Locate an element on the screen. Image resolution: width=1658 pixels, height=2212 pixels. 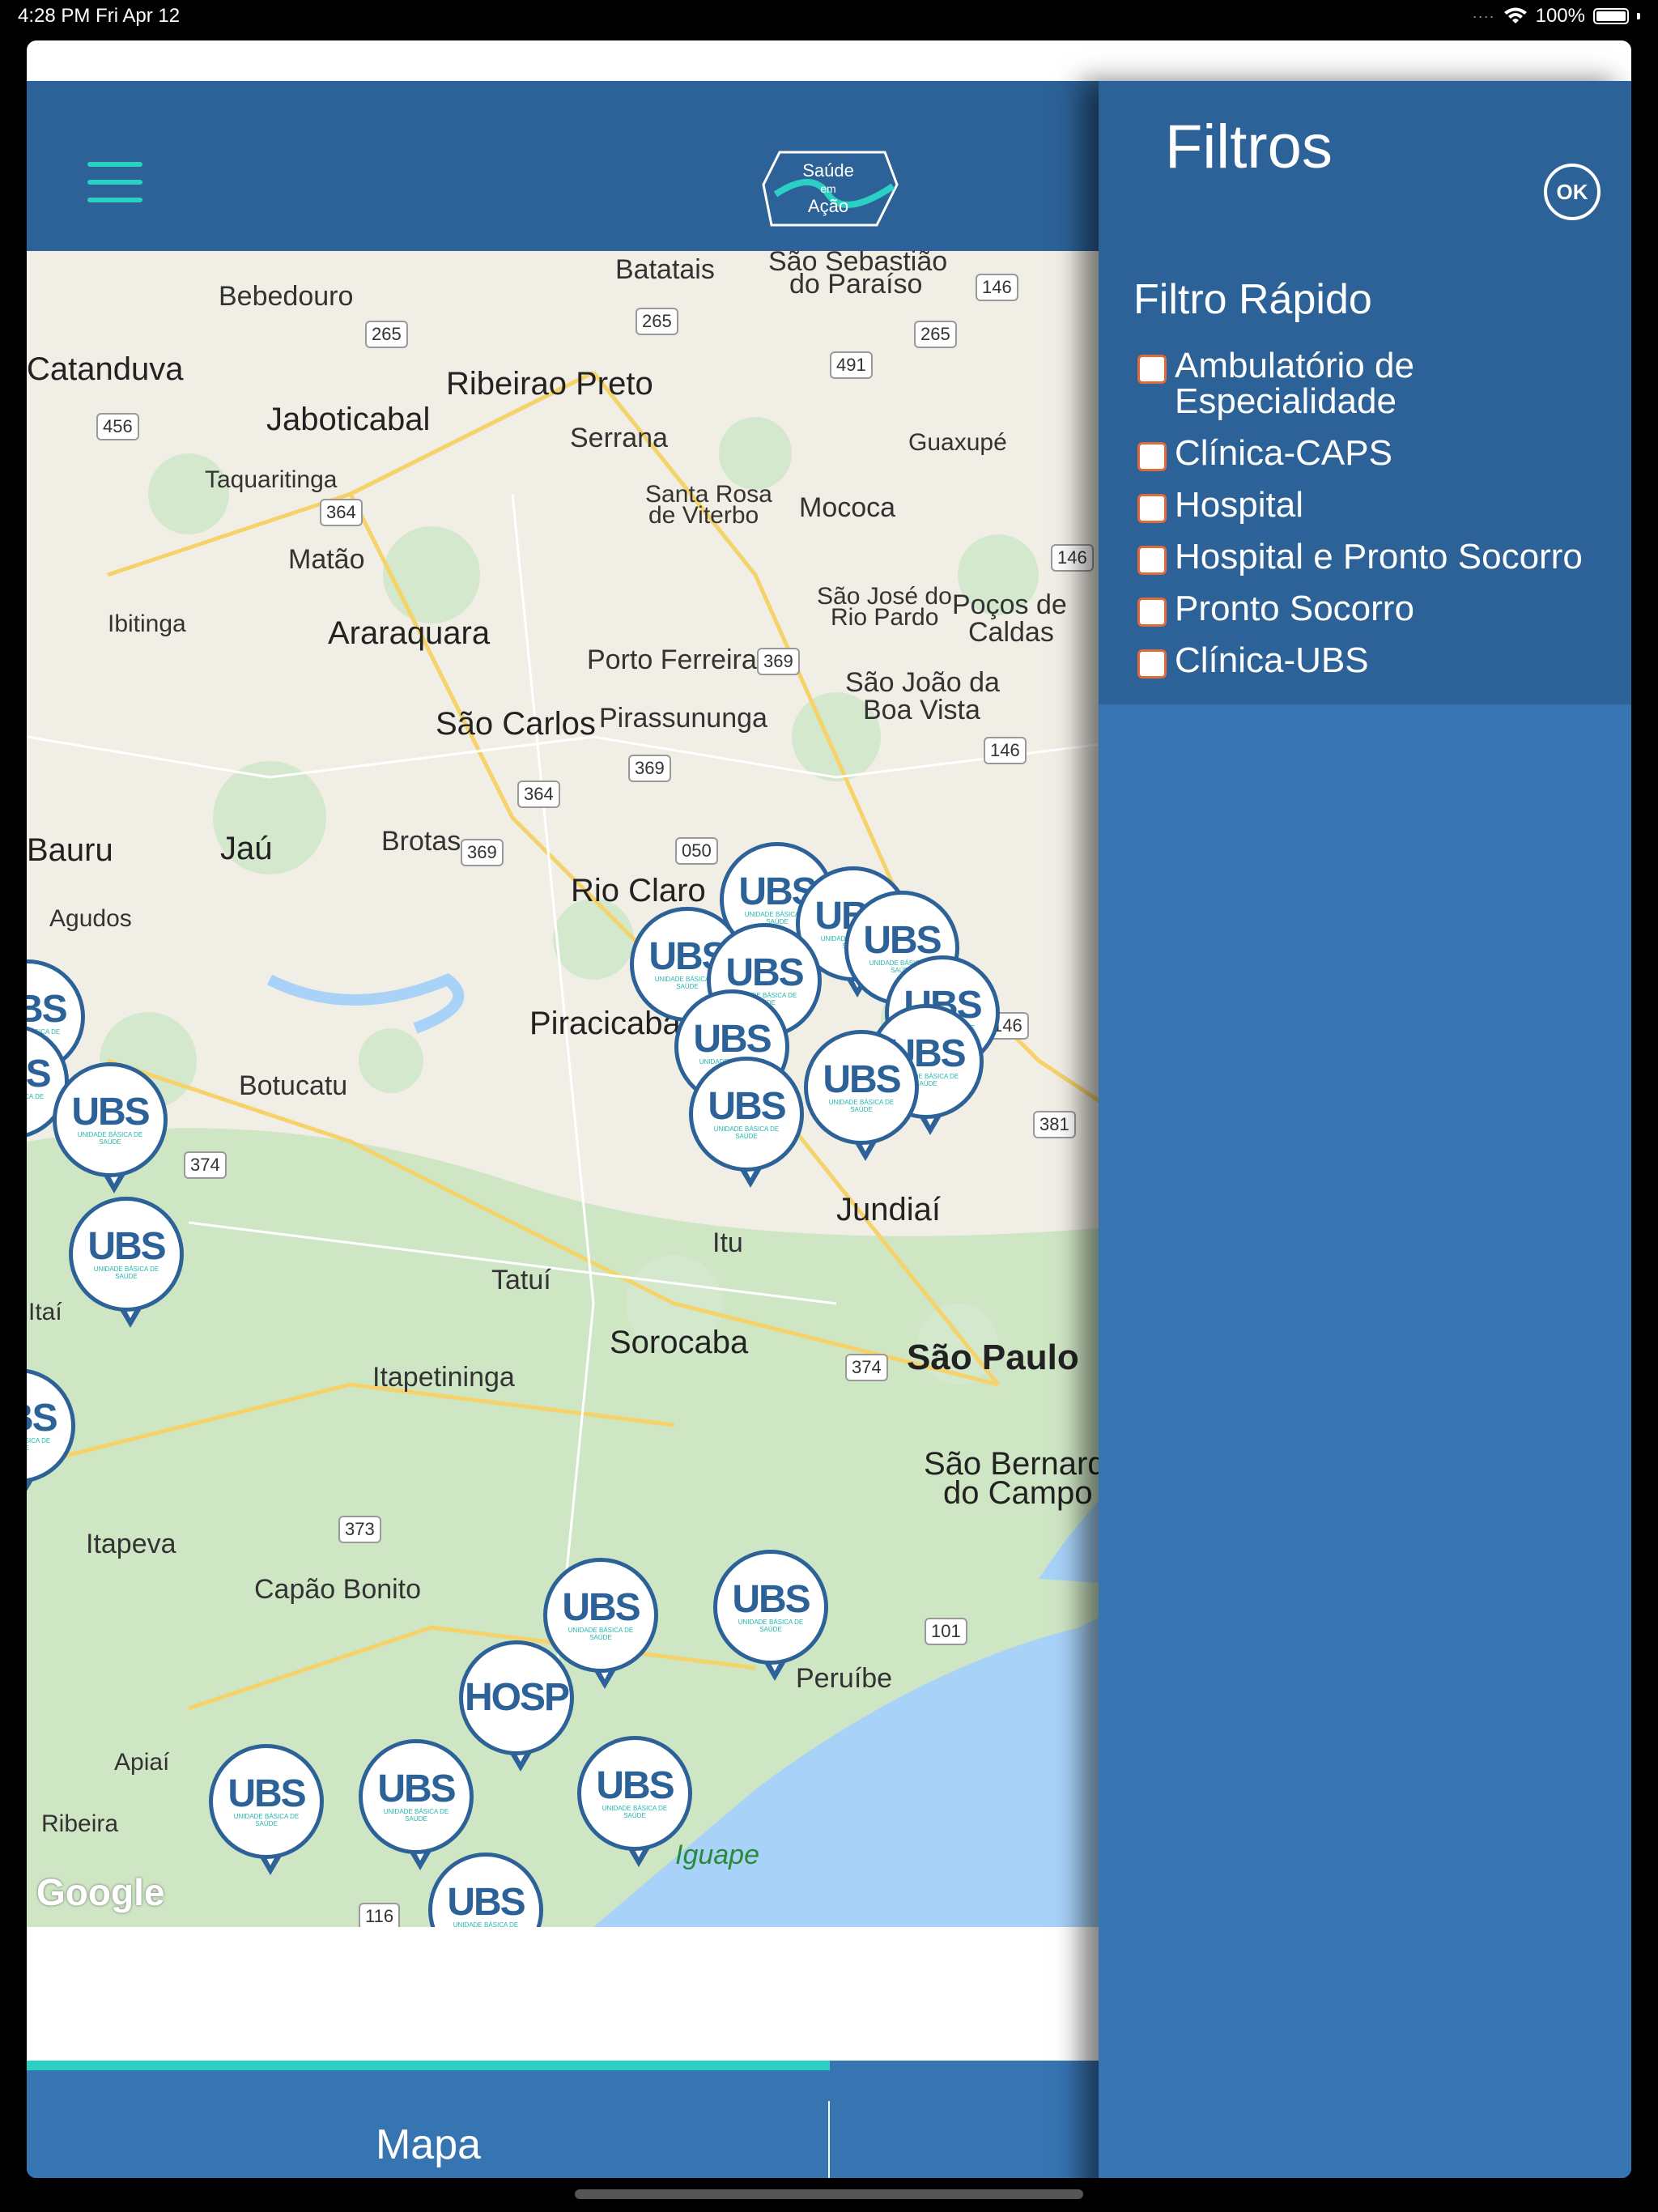
map-city-label: Porto Ferreira is located at coordinates (672, 660).